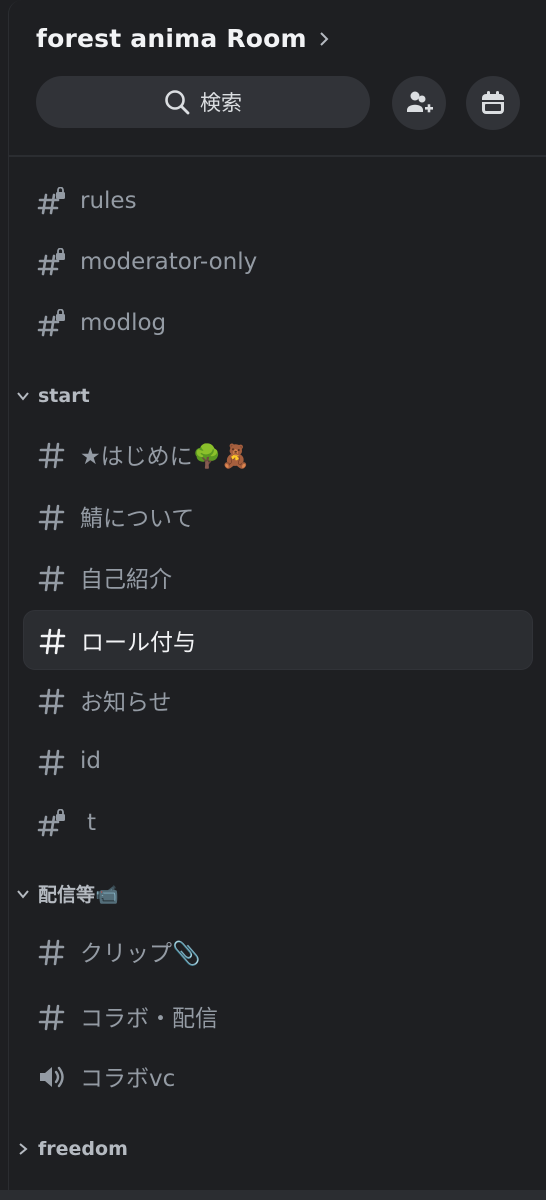 The image size is (546, 1200). I want to click on server-header: forest anima Room, so click(182, 38).